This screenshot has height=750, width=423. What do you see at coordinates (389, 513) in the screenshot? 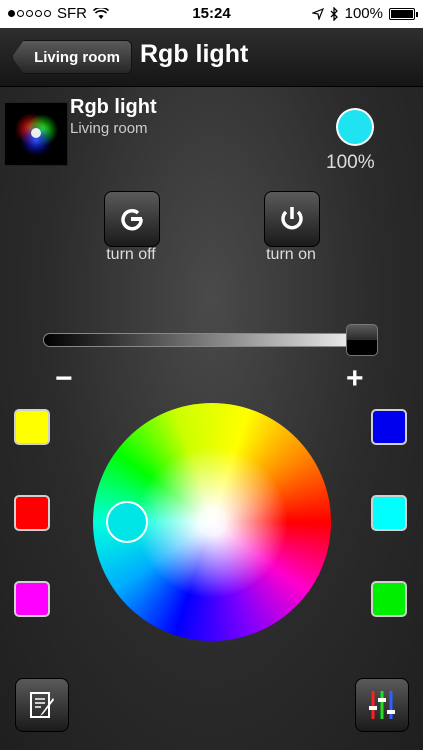
I see `preset-cyan-swatch` at bounding box center [389, 513].